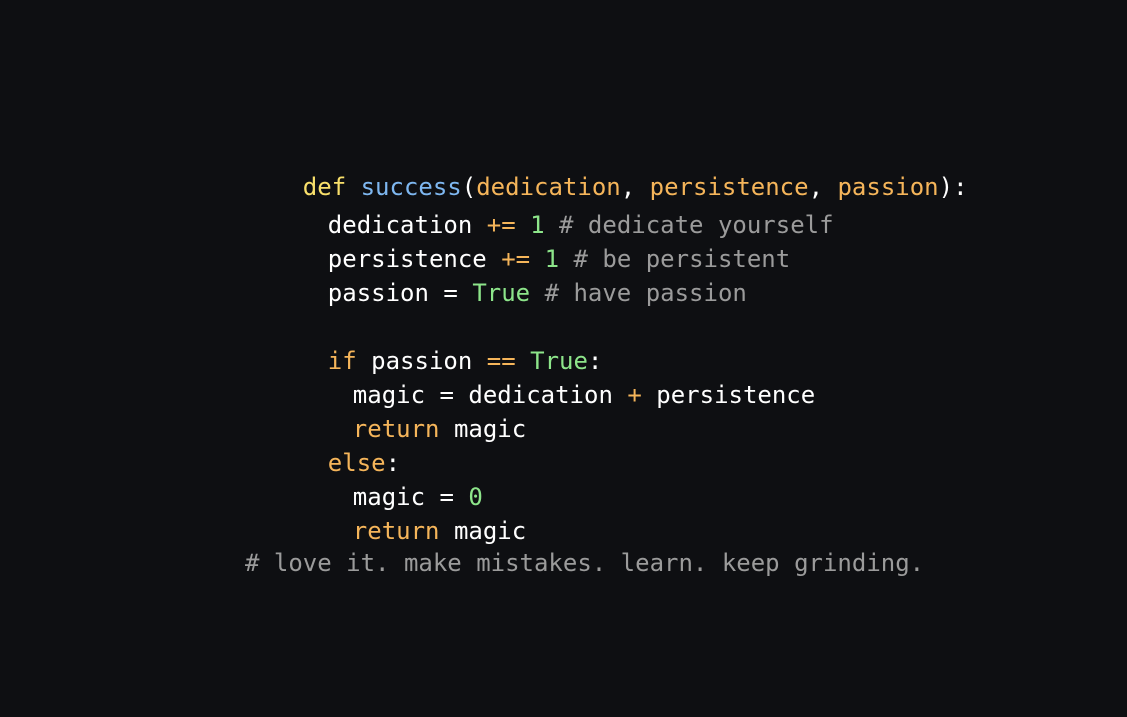 This screenshot has width=1127, height=717. What do you see at coordinates (501, 293) in the screenshot?
I see `bool-literal: True` at bounding box center [501, 293].